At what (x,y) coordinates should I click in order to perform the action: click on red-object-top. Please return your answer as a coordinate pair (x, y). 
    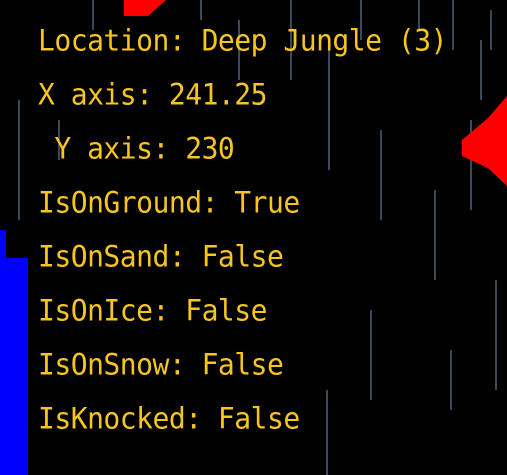
    Looking at the image, I should click on (145, 8).